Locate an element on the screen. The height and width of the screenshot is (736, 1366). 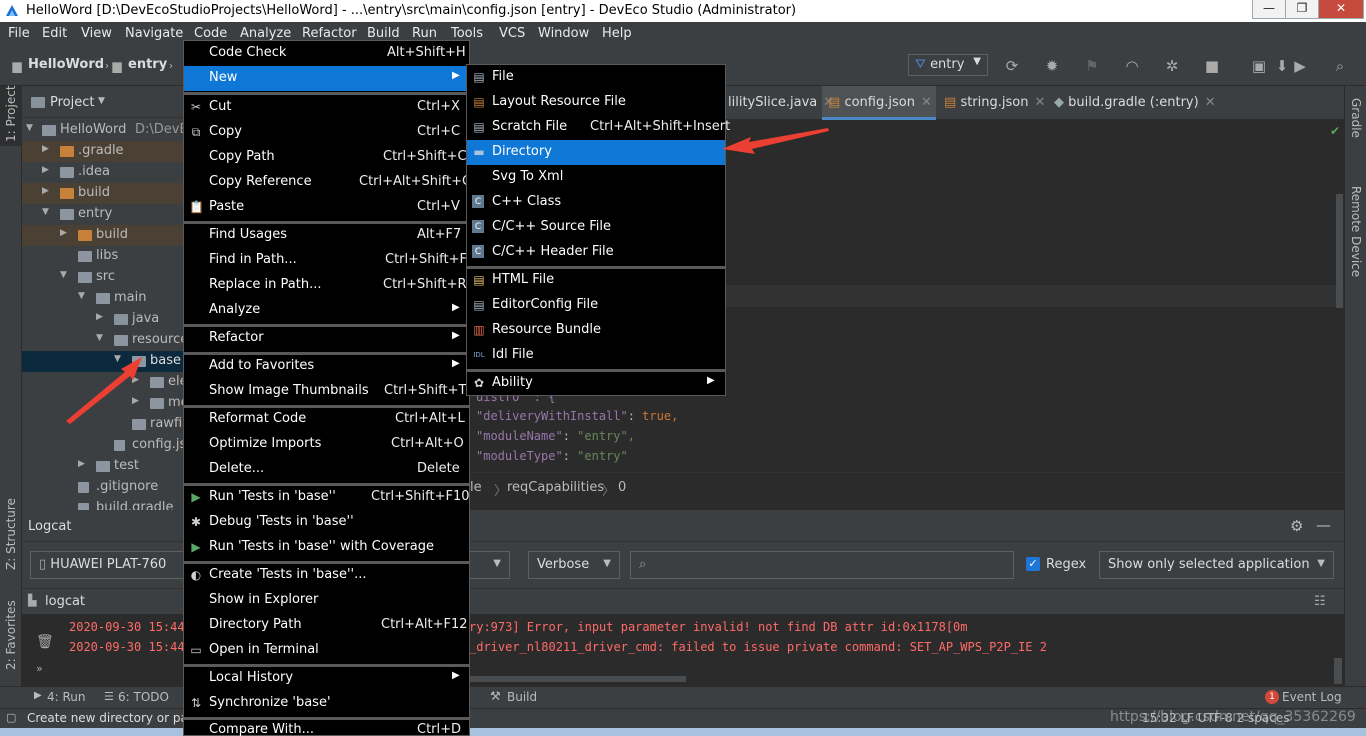
menu-item-run-tests: ▶ Run 'Tests in 'base'' Ctrl+Shift+F10 is located at coordinates (326, 497).